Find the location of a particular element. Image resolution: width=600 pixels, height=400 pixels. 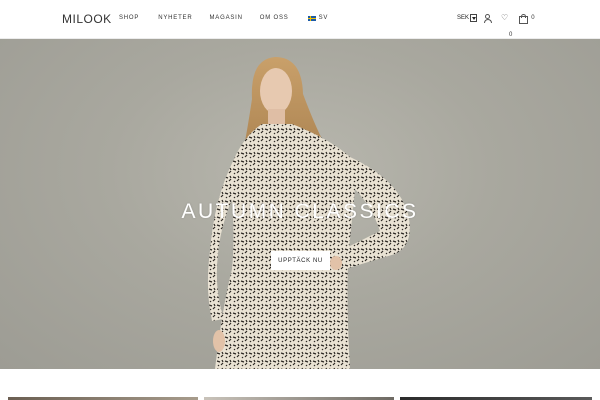

nav-item-magasin: MAGASIN is located at coordinates (226, 18).